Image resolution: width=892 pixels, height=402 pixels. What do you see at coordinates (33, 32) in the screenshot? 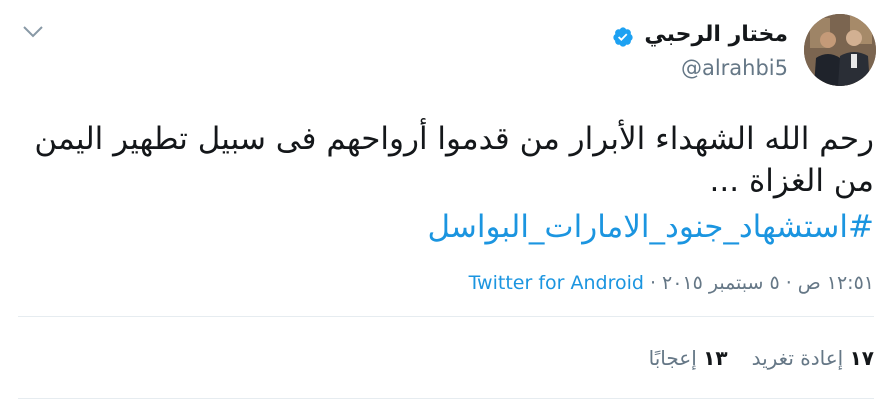
I see `chevron-down-icon` at bounding box center [33, 32].